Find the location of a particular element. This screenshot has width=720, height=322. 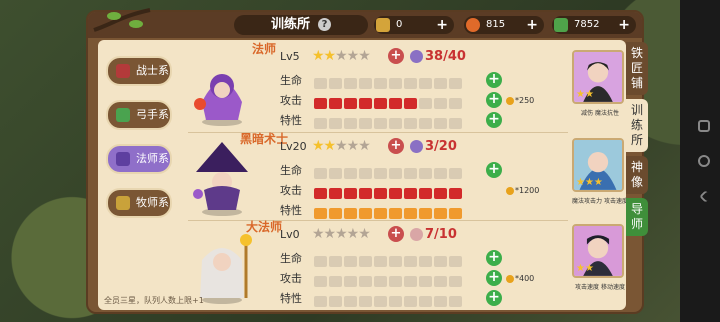

top-bar: 训练所? 0 + 815 + 7852 + is located at coordinates (365, 23).